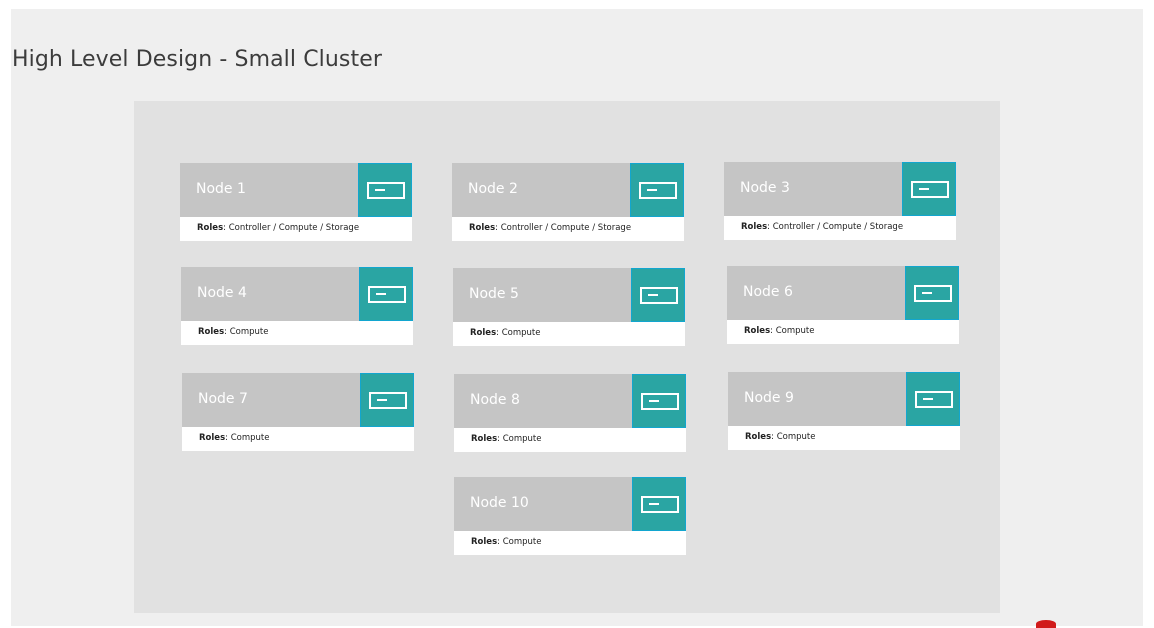 The height and width of the screenshot is (628, 1154). What do you see at coordinates (221, 189) in the screenshot?
I see `node-name: Node 1` at bounding box center [221, 189].